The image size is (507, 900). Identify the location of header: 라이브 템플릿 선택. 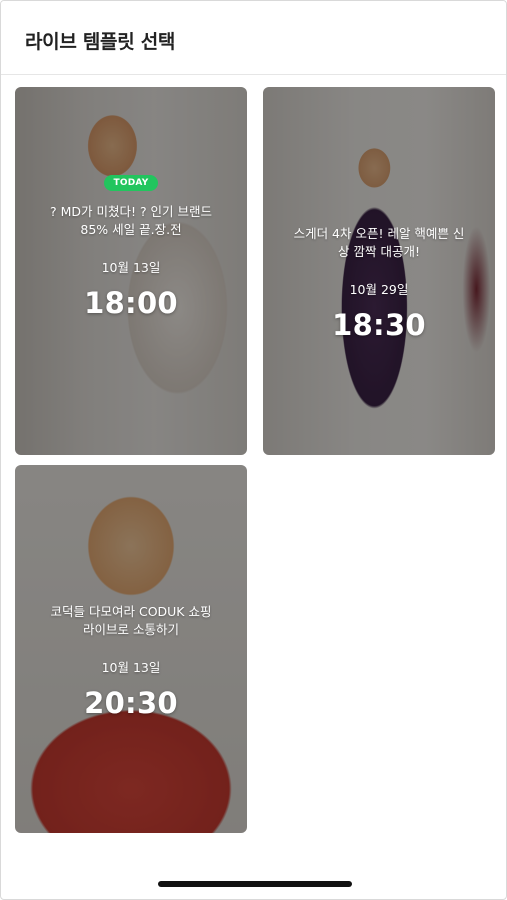
(253, 38).